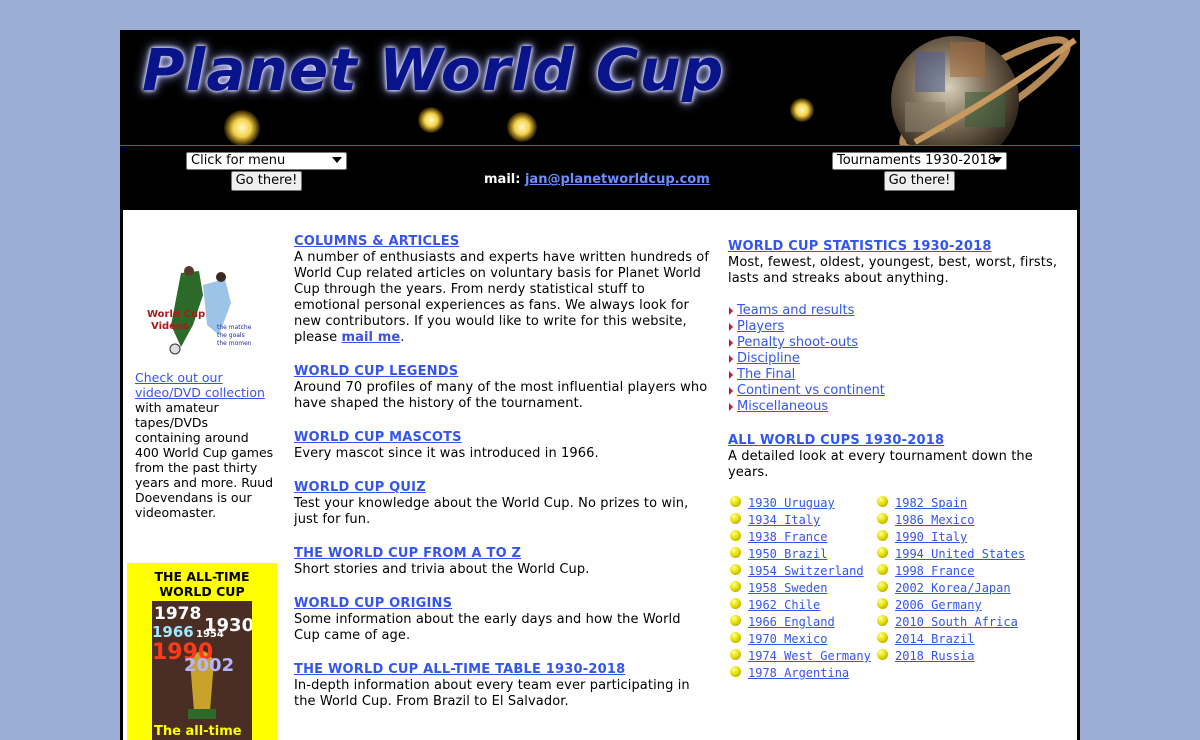 The height and width of the screenshot is (740, 1200). What do you see at coordinates (938, 605) in the screenshot?
I see `world-cup-link: 2006 Germany` at bounding box center [938, 605].